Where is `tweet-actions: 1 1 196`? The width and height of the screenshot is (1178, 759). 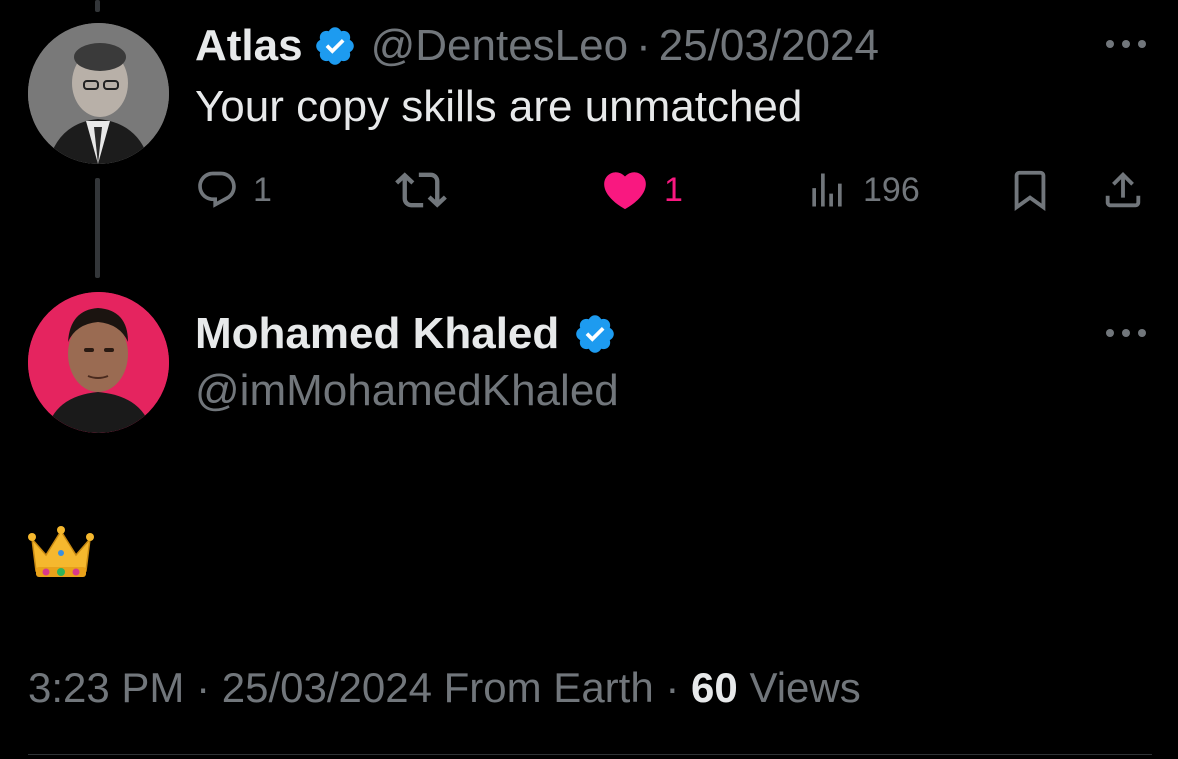 tweet-actions: 1 1 196 is located at coordinates (675, 190).